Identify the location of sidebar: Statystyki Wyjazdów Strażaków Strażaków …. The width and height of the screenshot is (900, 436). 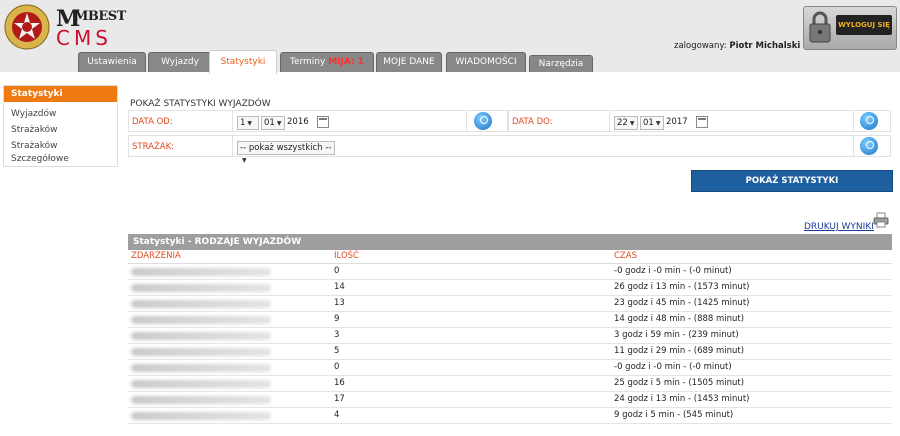
(60, 126).